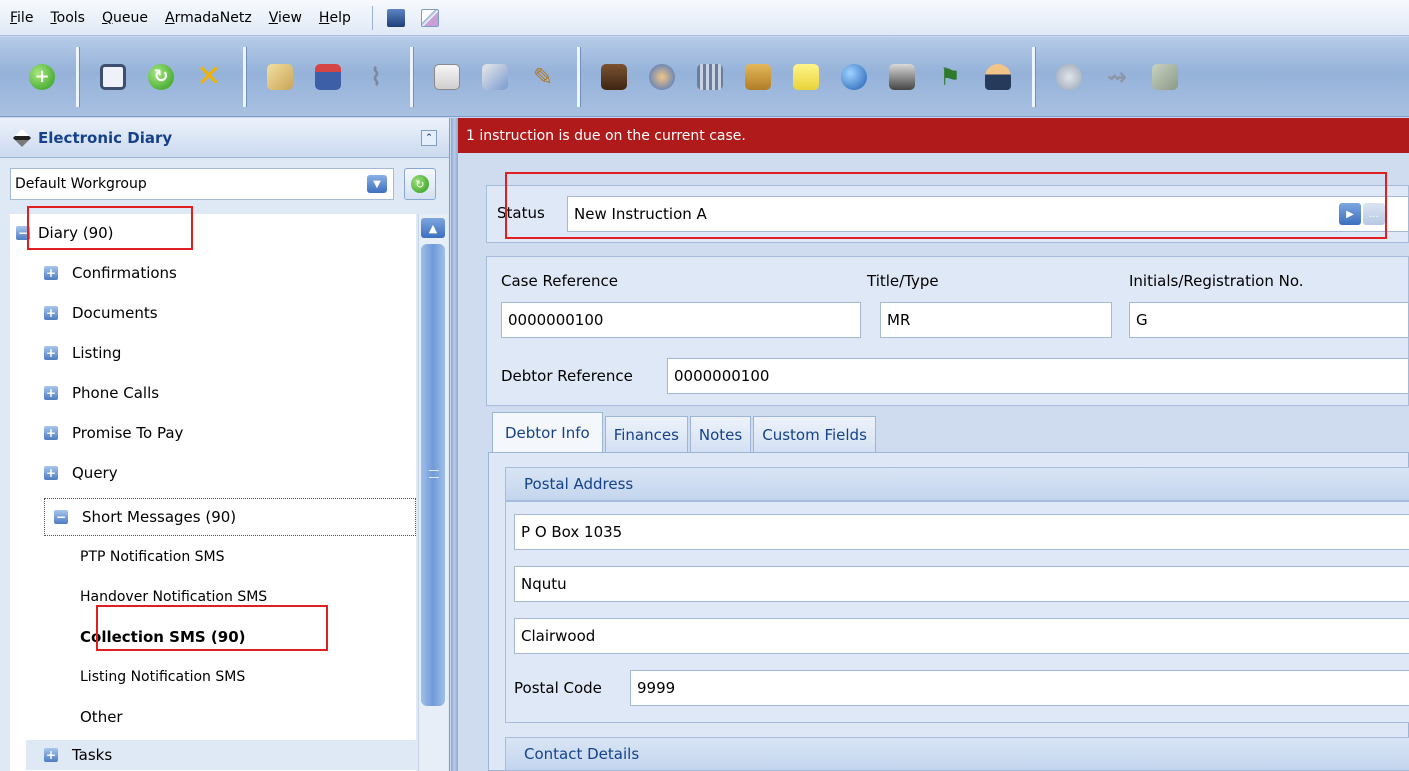 The image size is (1409, 771). I want to click on save-button, so click(113, 77).